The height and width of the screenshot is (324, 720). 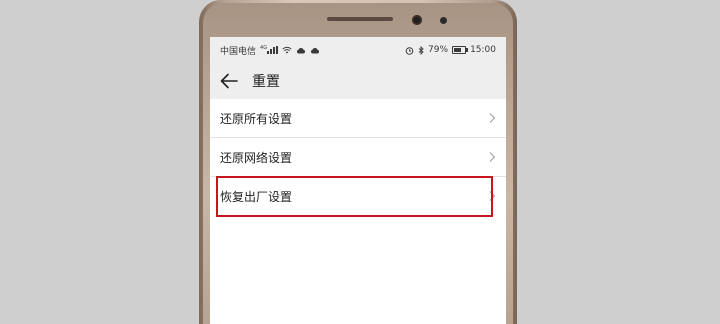 What do you see at coordinates (358, 196) in the screenshot?
I see `settings-item-factory-reset: 恢复出厂设置` at bounding box center [358, 196].